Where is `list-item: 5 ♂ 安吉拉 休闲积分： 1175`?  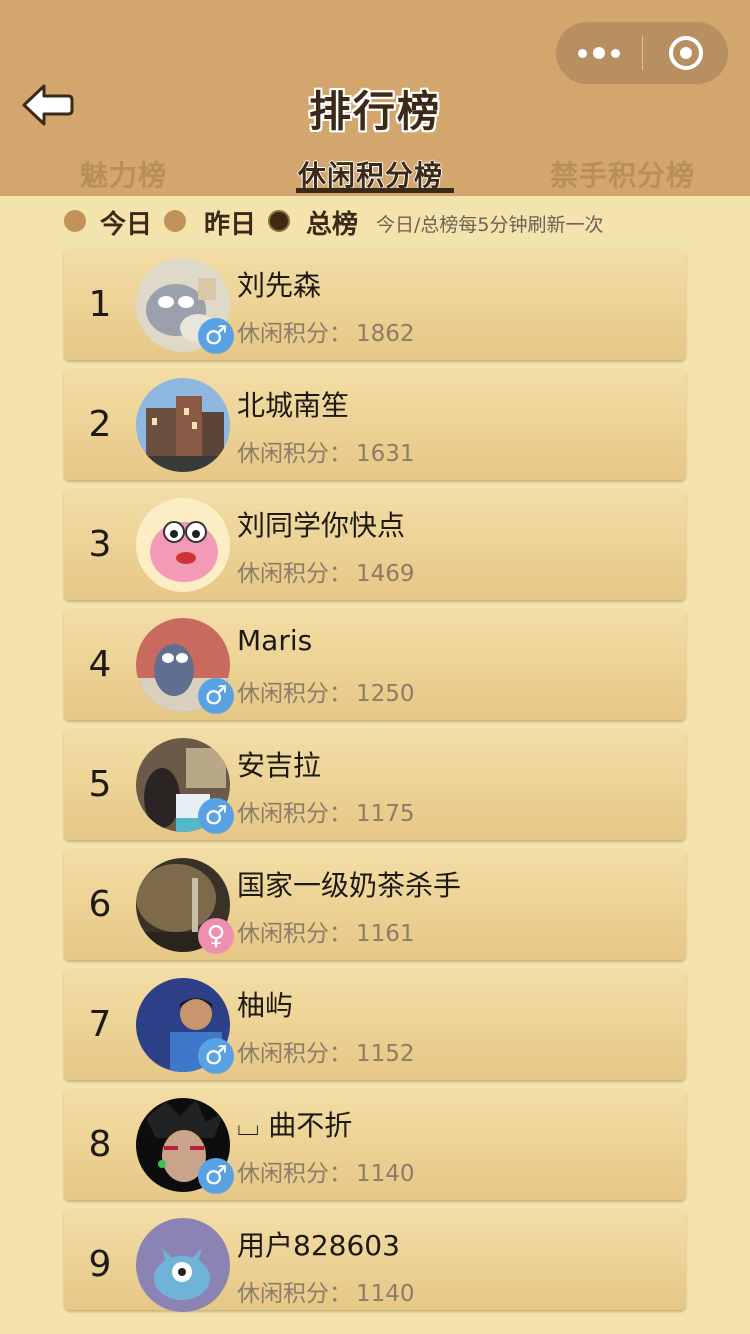 list-item: 5 ♂ 安吉拉 休闲积分： 1175 is located at coordinates (375, 784).